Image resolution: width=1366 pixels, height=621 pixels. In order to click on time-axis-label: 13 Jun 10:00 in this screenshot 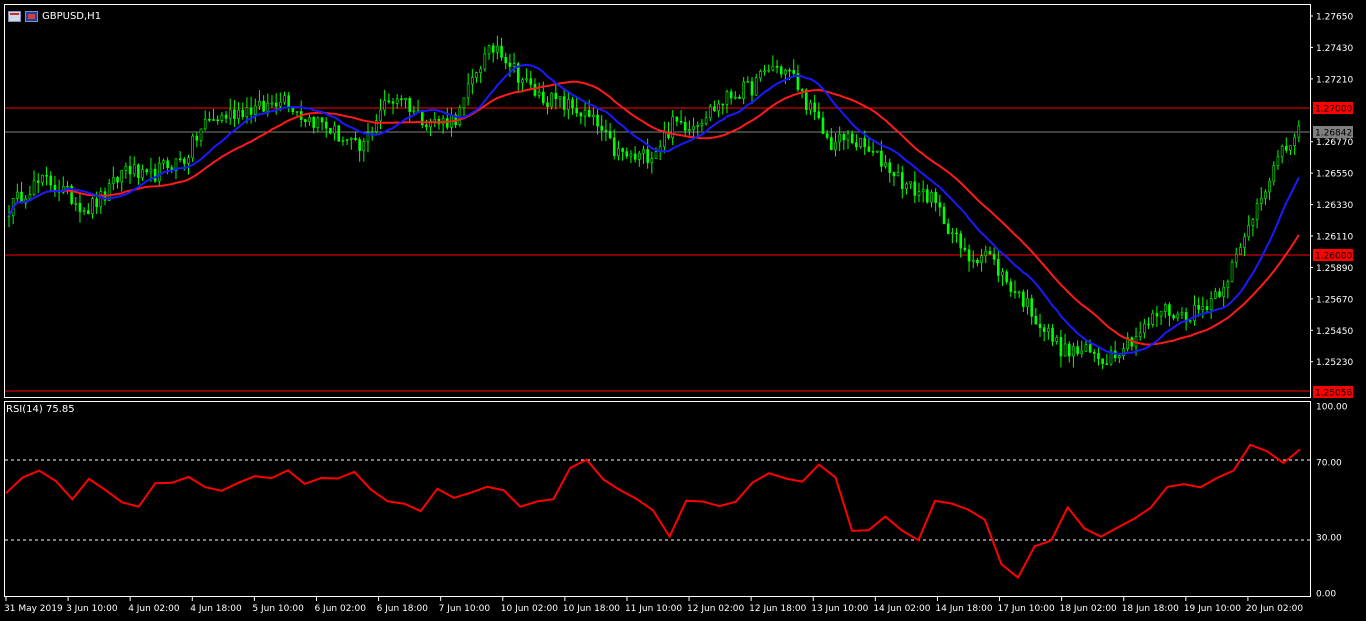, I will do `click(839, 609)`.